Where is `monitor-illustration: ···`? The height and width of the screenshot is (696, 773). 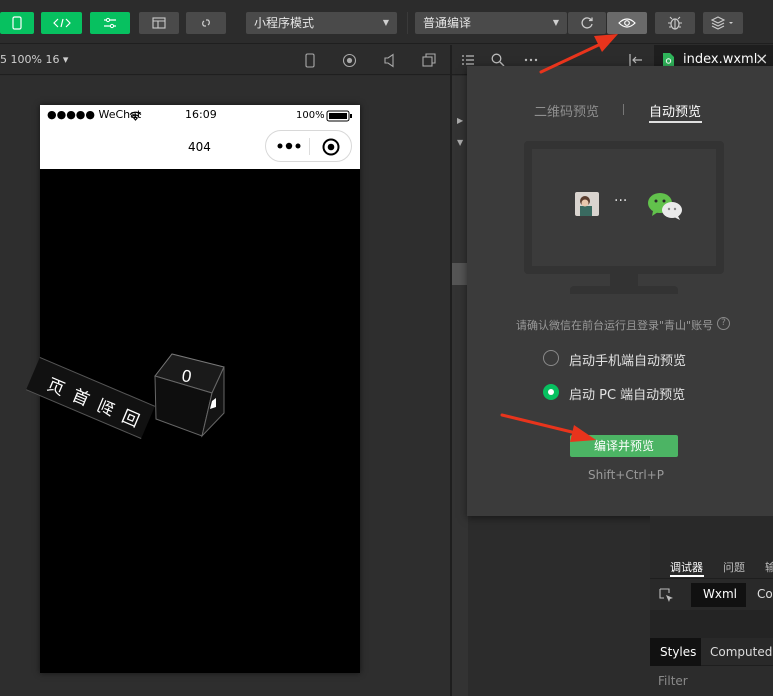 monitor-illustration: ··· is located at coordinates (624, 207).